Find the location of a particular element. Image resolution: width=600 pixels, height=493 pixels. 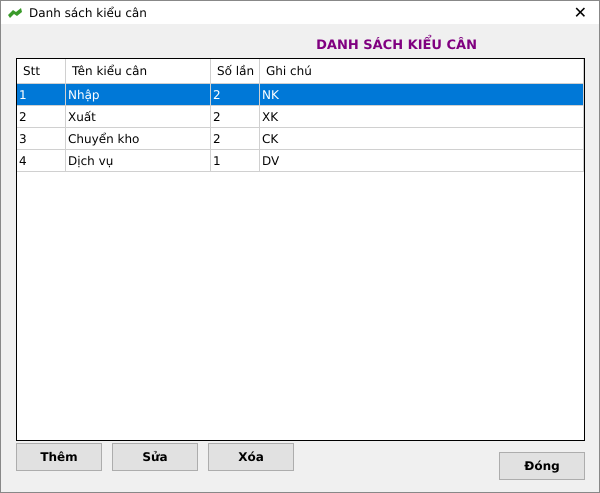

table-cell: 4 is located at coordinates (41, 160).